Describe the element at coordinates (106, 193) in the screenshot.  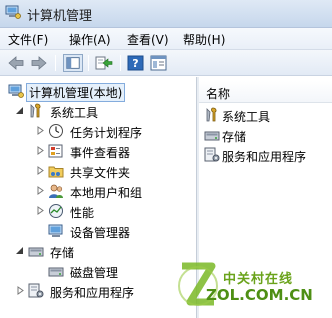
I see `tree-item-label: 本地用户和组` at that location.